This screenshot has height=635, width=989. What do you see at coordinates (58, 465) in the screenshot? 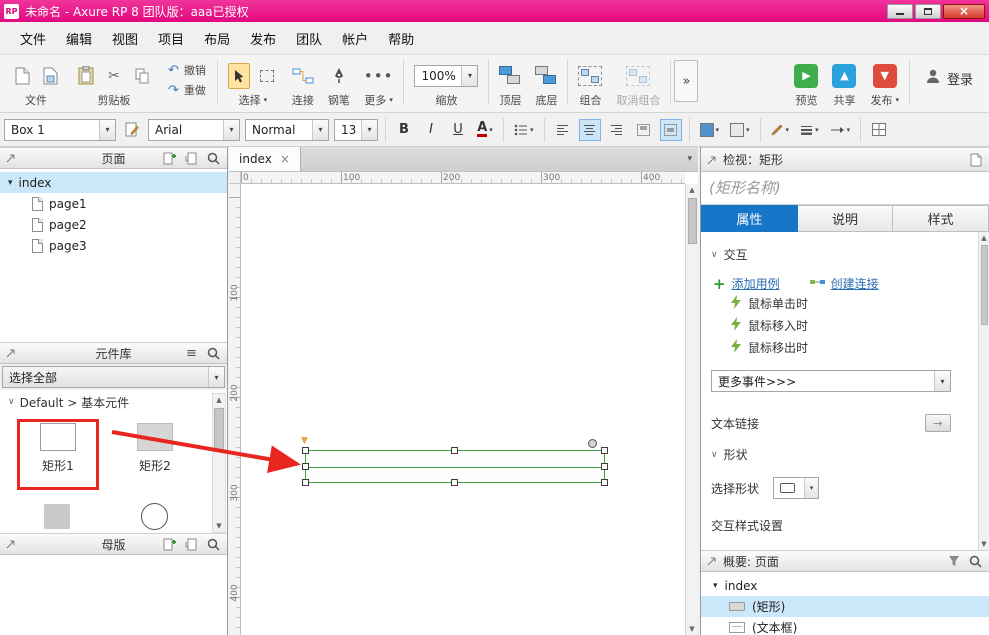
I see `widget-rect1-label: 矩形1` at bounding box center [58, 465].